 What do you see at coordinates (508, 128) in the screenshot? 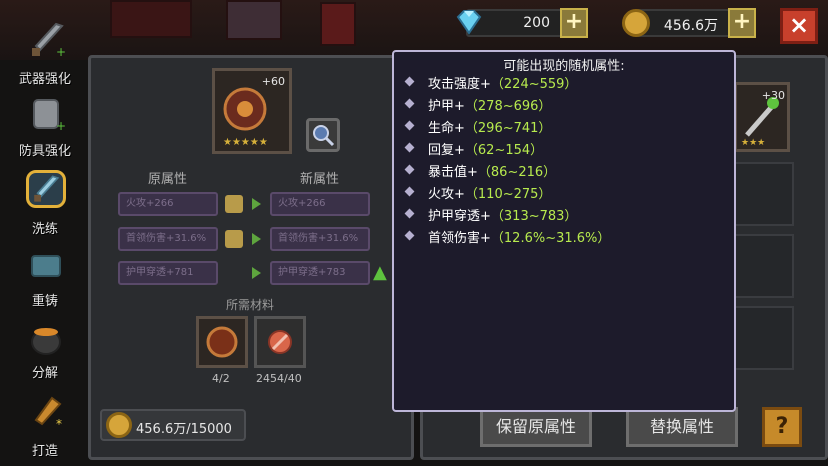
I see `attribute-range: （296~741）` at bounding box center [508, 128].